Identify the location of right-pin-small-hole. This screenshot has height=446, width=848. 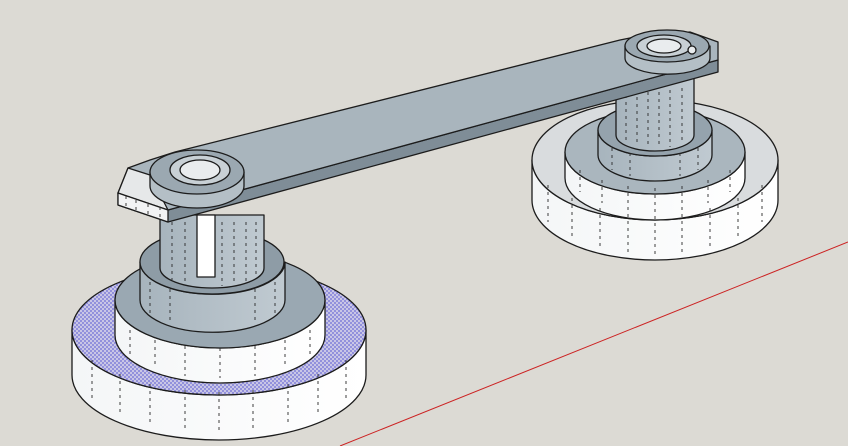
(692, 50).